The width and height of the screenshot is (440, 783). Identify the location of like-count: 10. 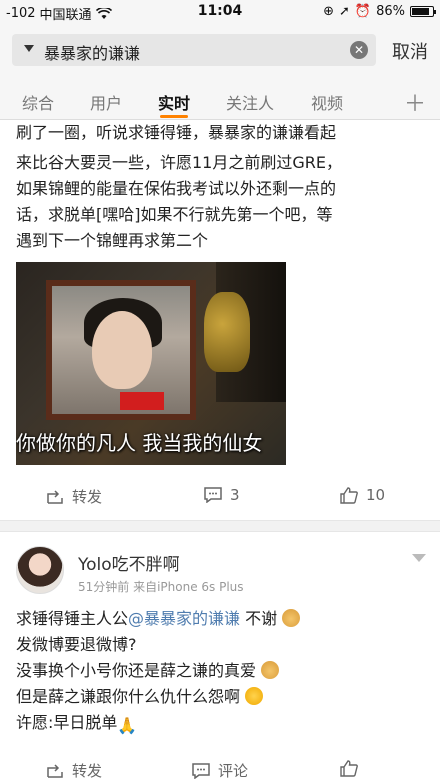
(376, 495).